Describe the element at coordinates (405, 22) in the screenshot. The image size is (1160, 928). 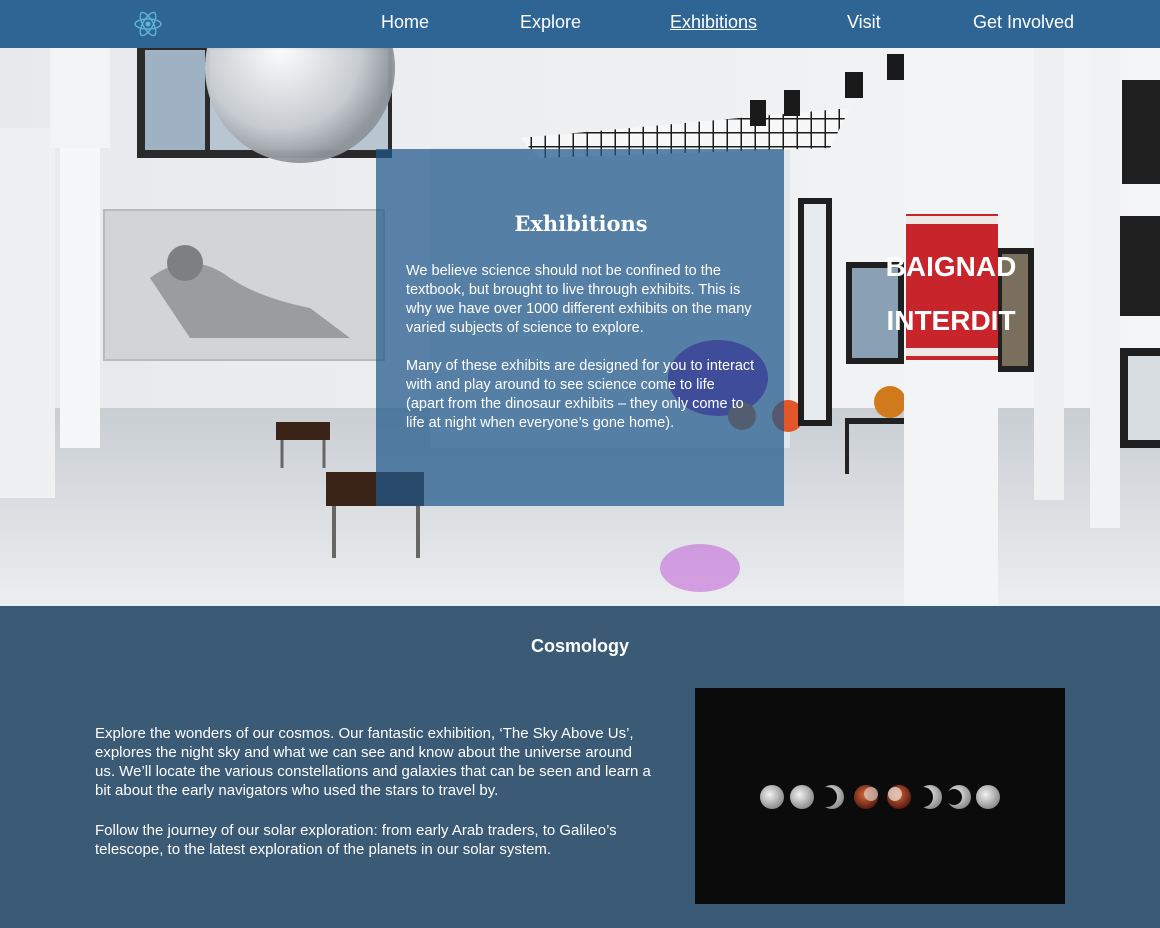
I see `nav-home-link: Home` at that location.